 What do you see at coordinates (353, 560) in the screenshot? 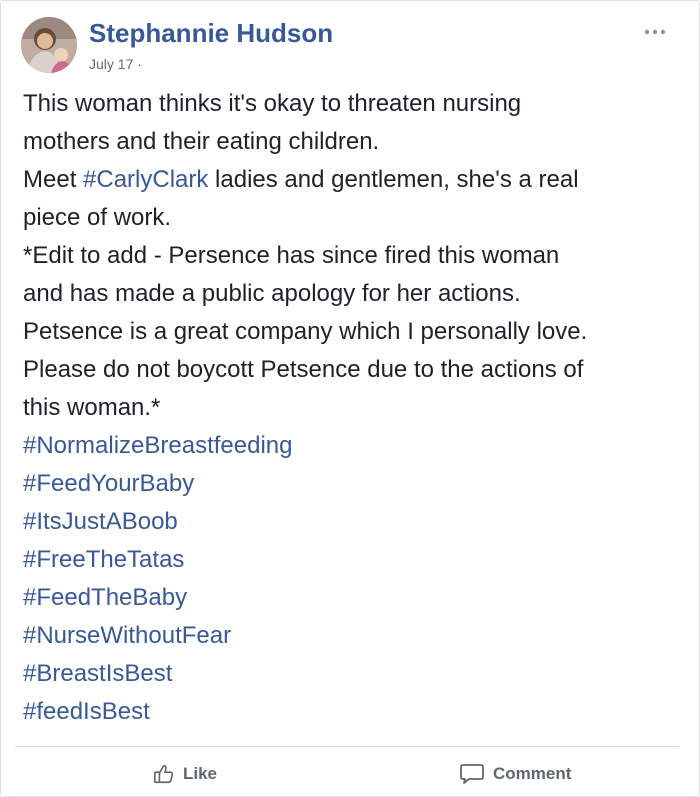
I see `hashtag-link: #FreeTheTatas` at bounding box center [353, 560].